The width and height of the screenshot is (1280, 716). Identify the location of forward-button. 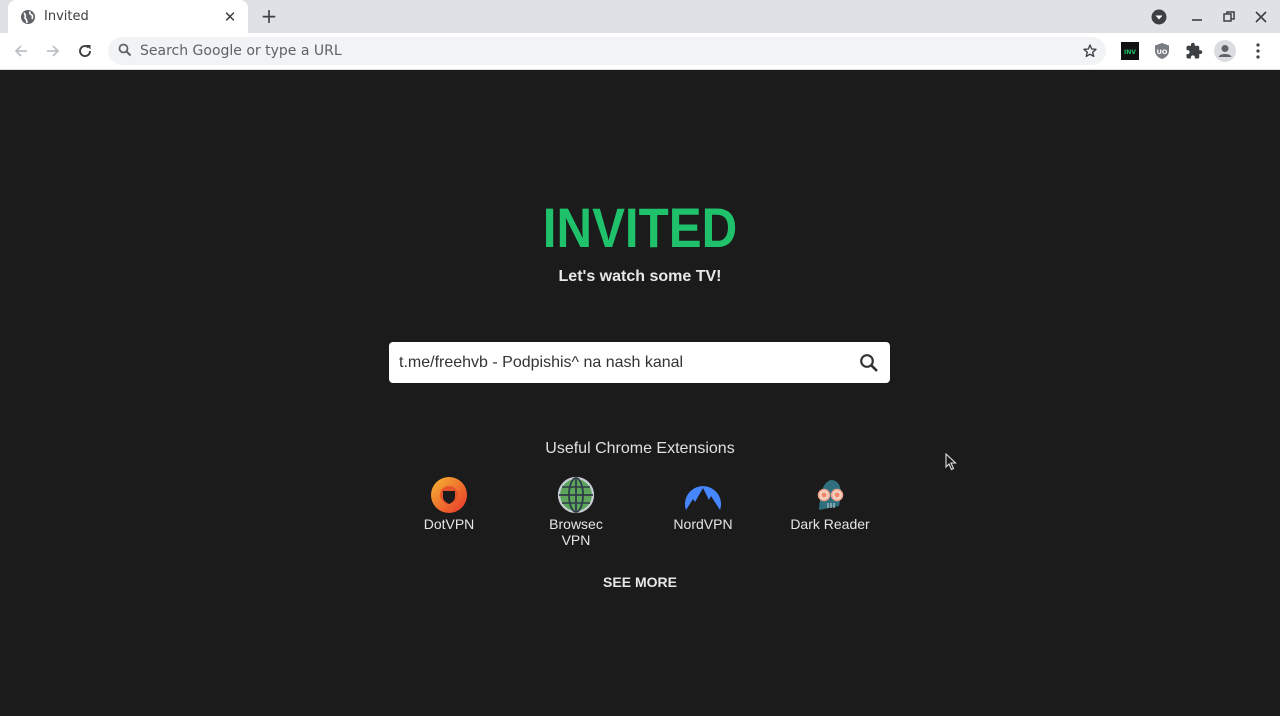
(53, 51).